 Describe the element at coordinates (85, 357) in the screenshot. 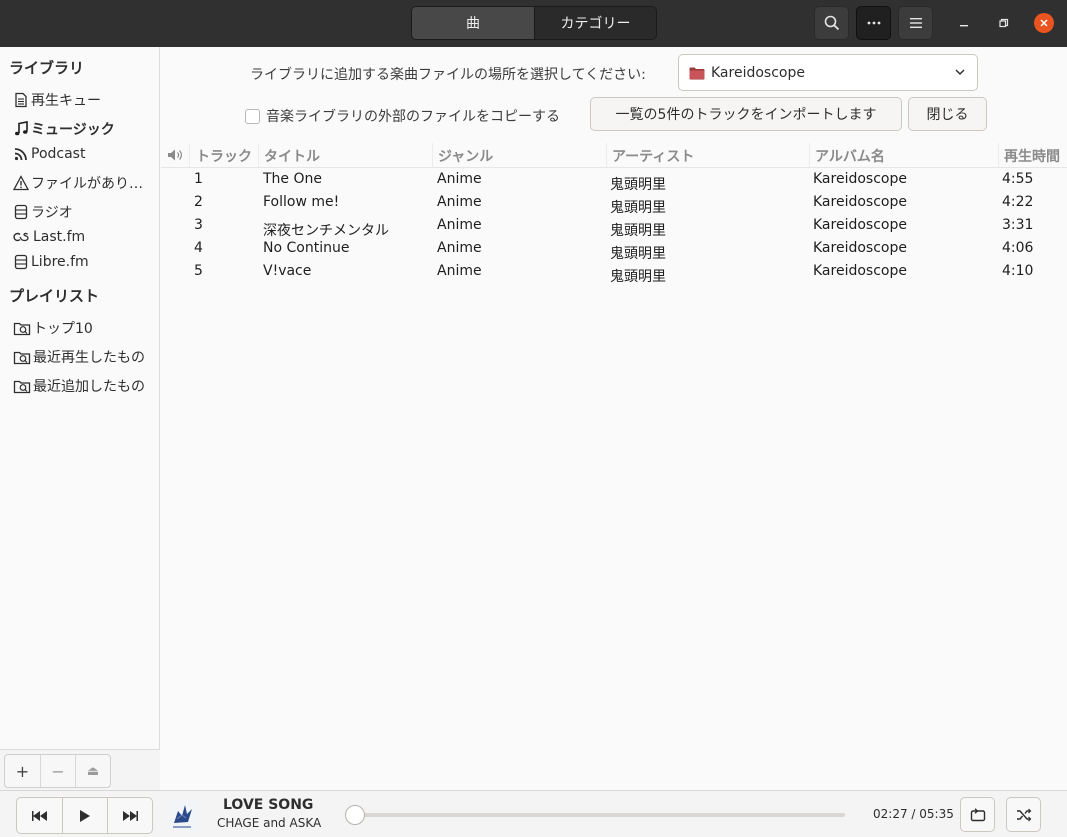

I see `sidebar-item-recently-played: 最近再生したもの` at that location.